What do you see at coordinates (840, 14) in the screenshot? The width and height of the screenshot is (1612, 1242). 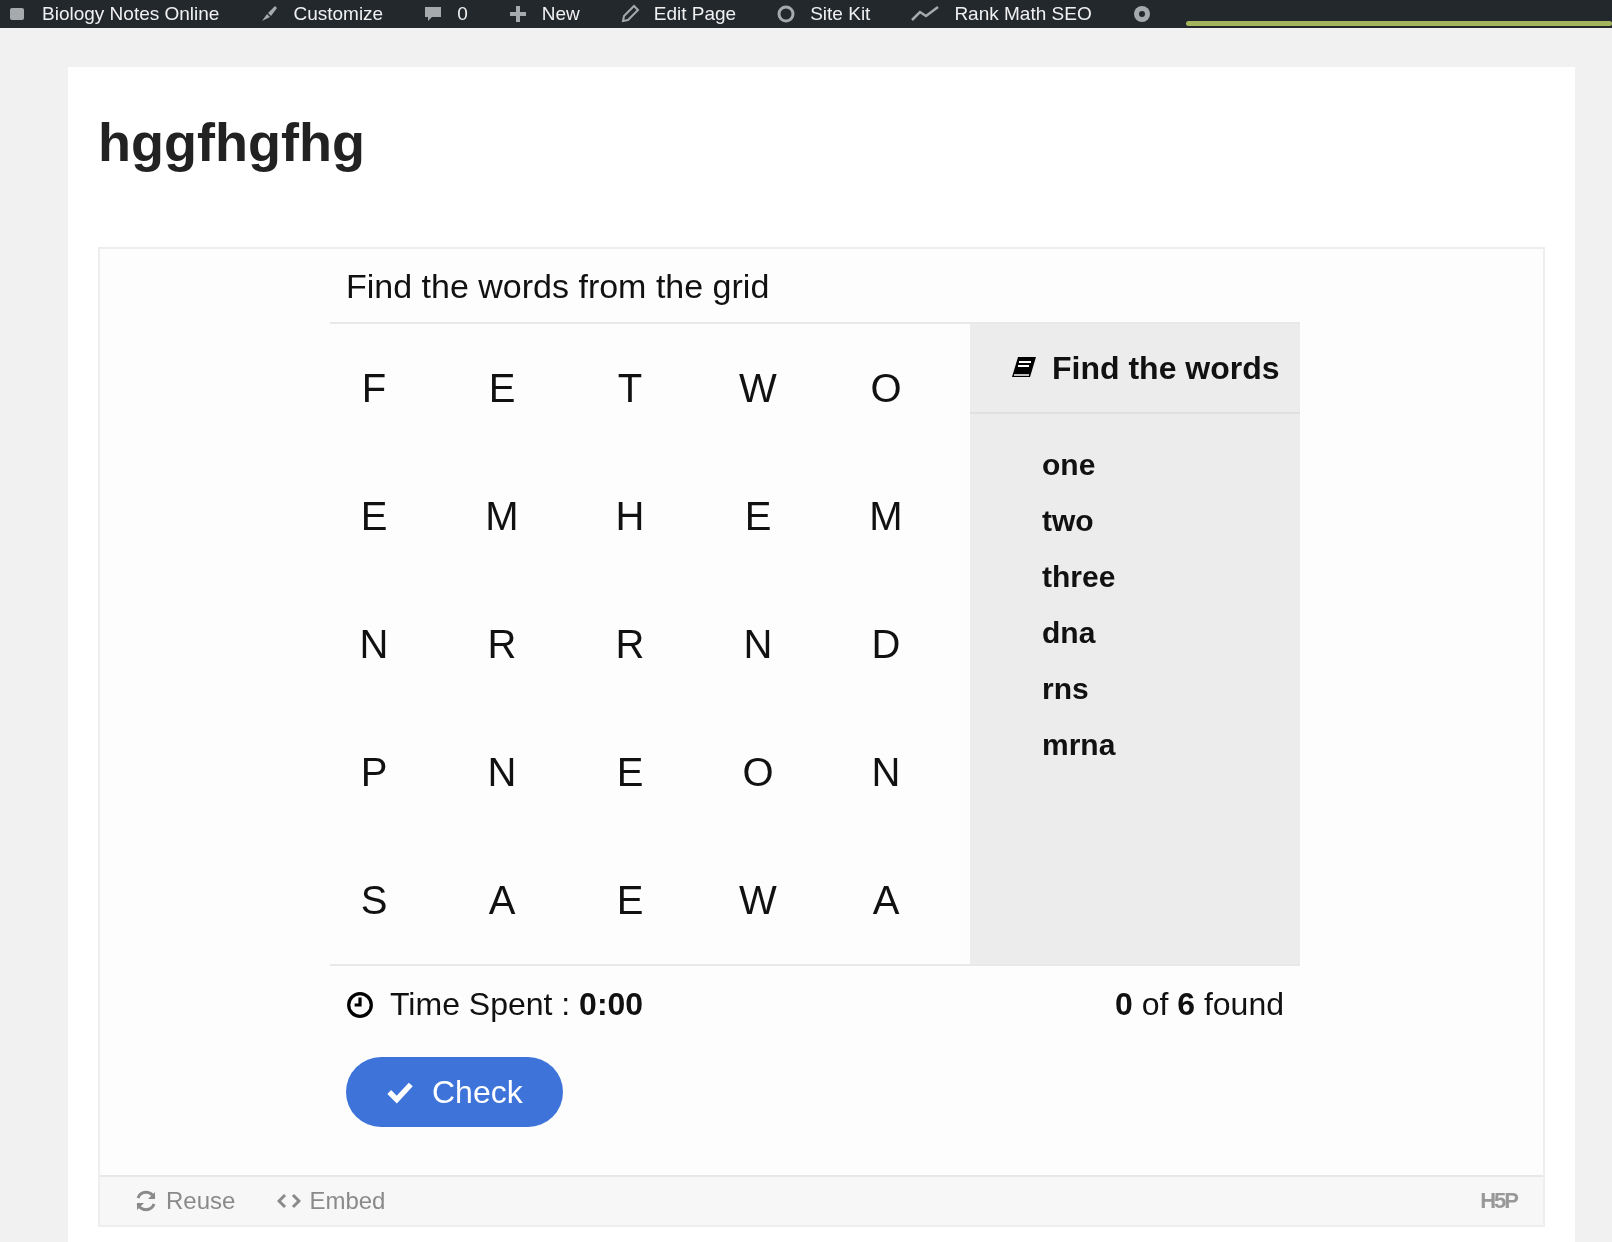 I see `admin-bar-link: Site Kit` at bounding box center [840, 14].